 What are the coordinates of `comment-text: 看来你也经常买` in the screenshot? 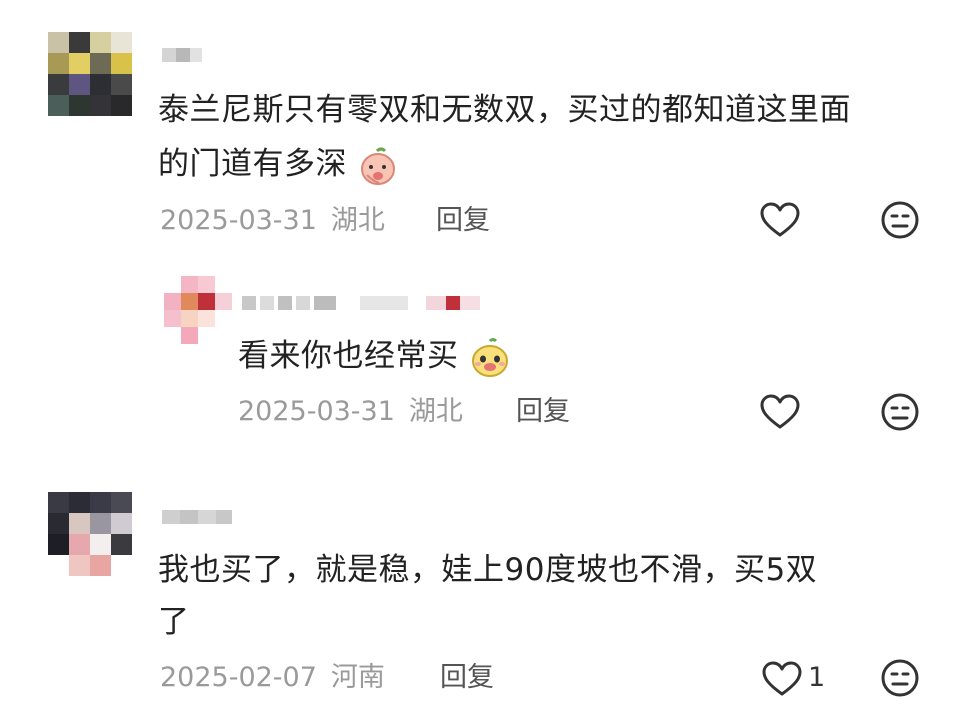 It's located at (374, 356).